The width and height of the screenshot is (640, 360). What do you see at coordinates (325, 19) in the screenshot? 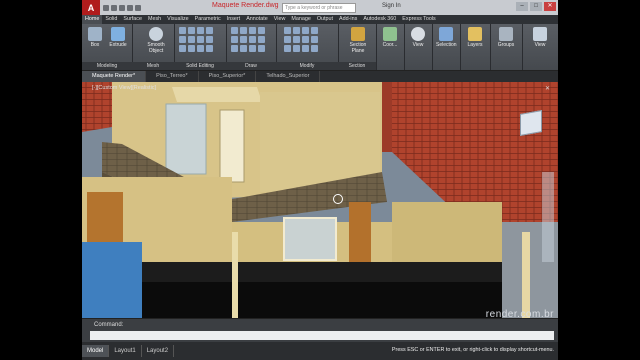
I see `tab-output: Output` at bounding box center [325, 19].